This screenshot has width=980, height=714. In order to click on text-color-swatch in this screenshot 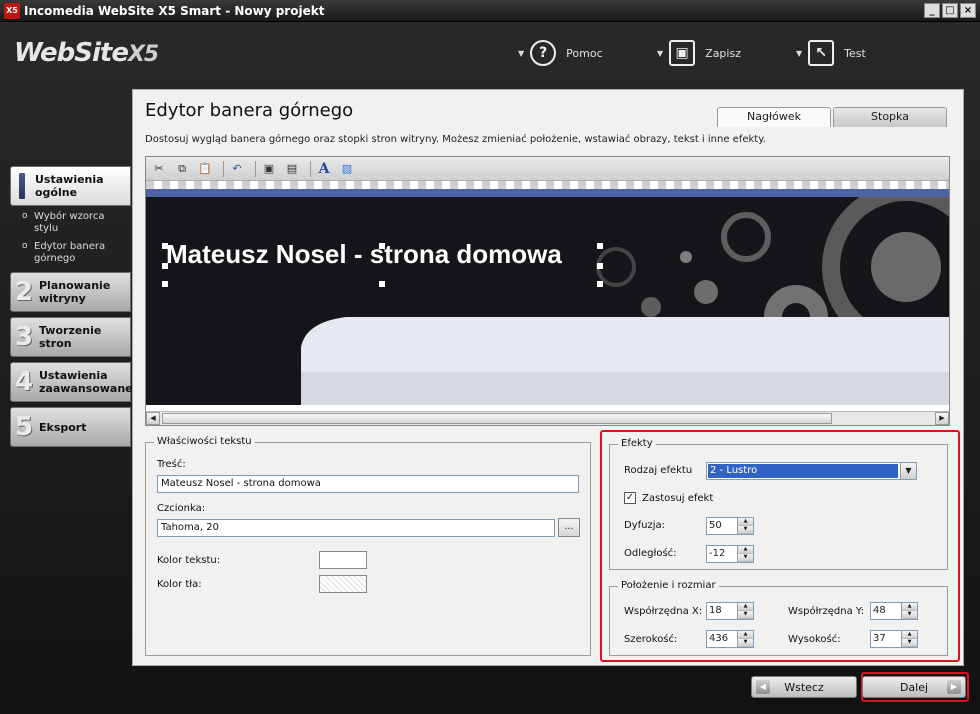, I will do `click(343, 560)`.